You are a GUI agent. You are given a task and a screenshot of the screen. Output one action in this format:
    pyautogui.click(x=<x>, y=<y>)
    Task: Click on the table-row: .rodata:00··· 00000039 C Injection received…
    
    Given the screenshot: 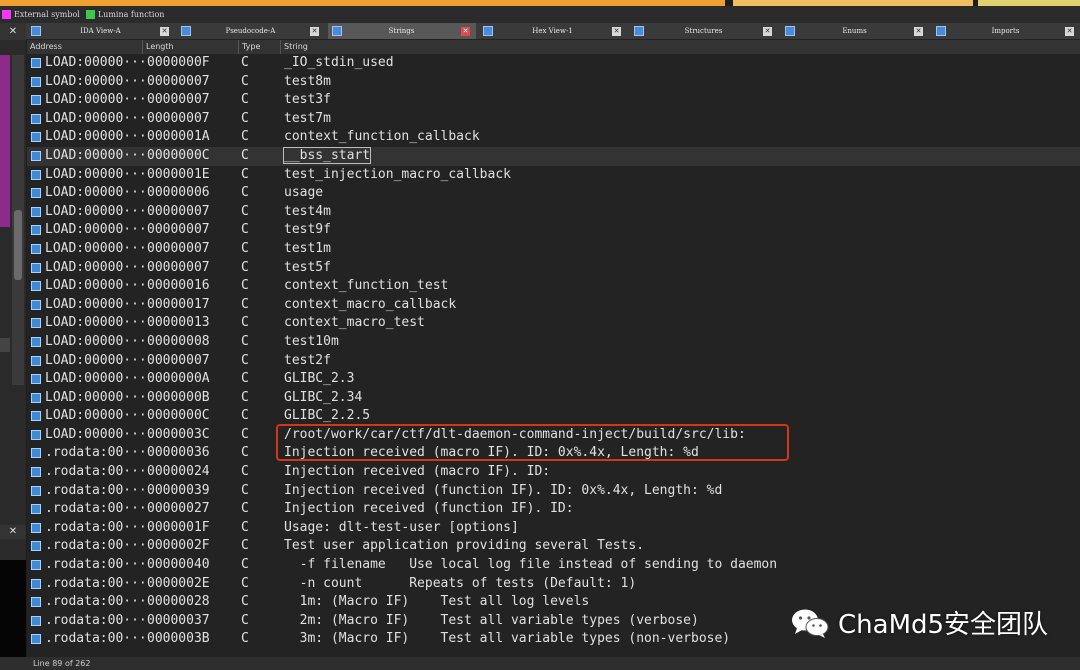 What is the action you would take?
    pyautogui.click(x=553, y=491)
    